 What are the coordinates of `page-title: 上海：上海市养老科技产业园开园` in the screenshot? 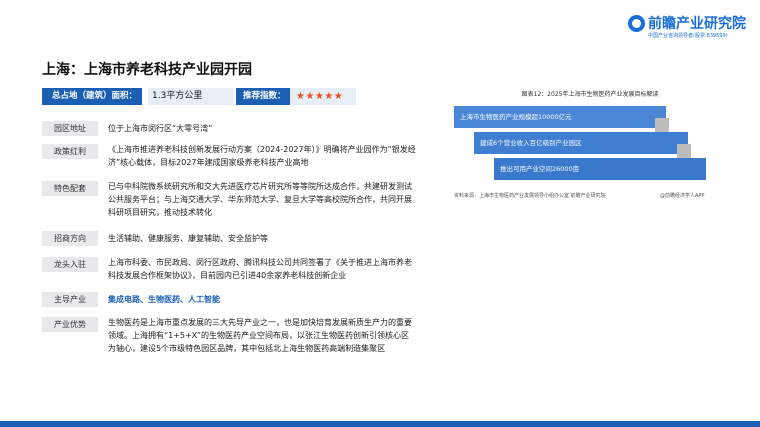 It's located at (147, 70).